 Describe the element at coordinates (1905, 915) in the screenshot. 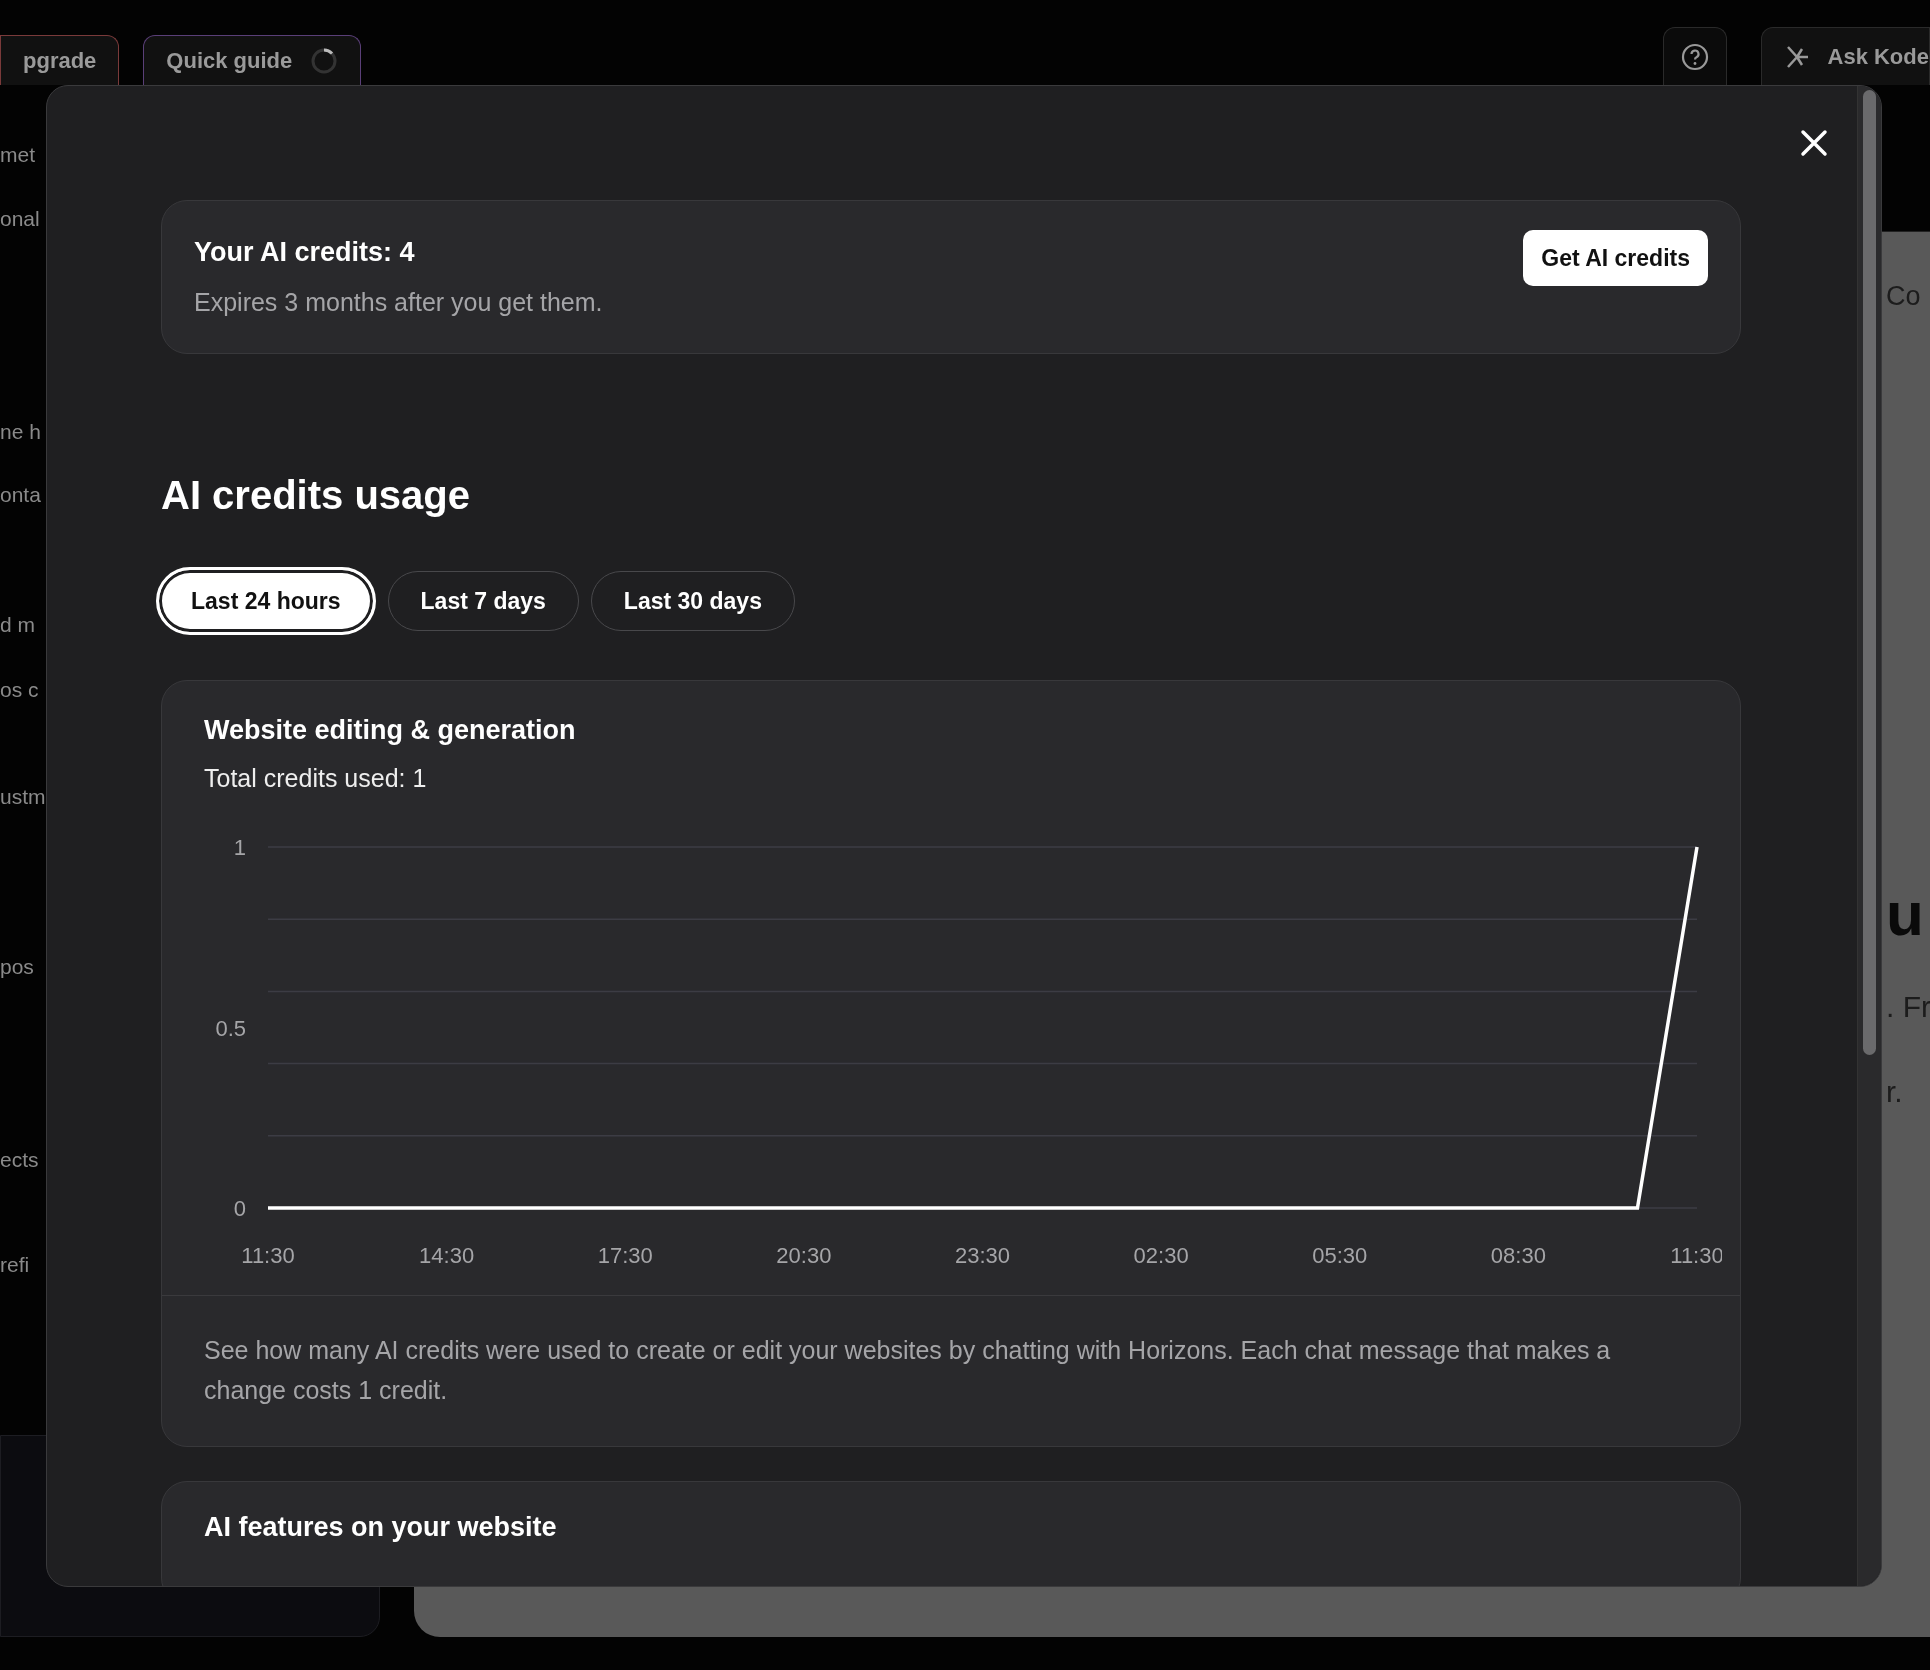

I see `preview-text: u` at that location.